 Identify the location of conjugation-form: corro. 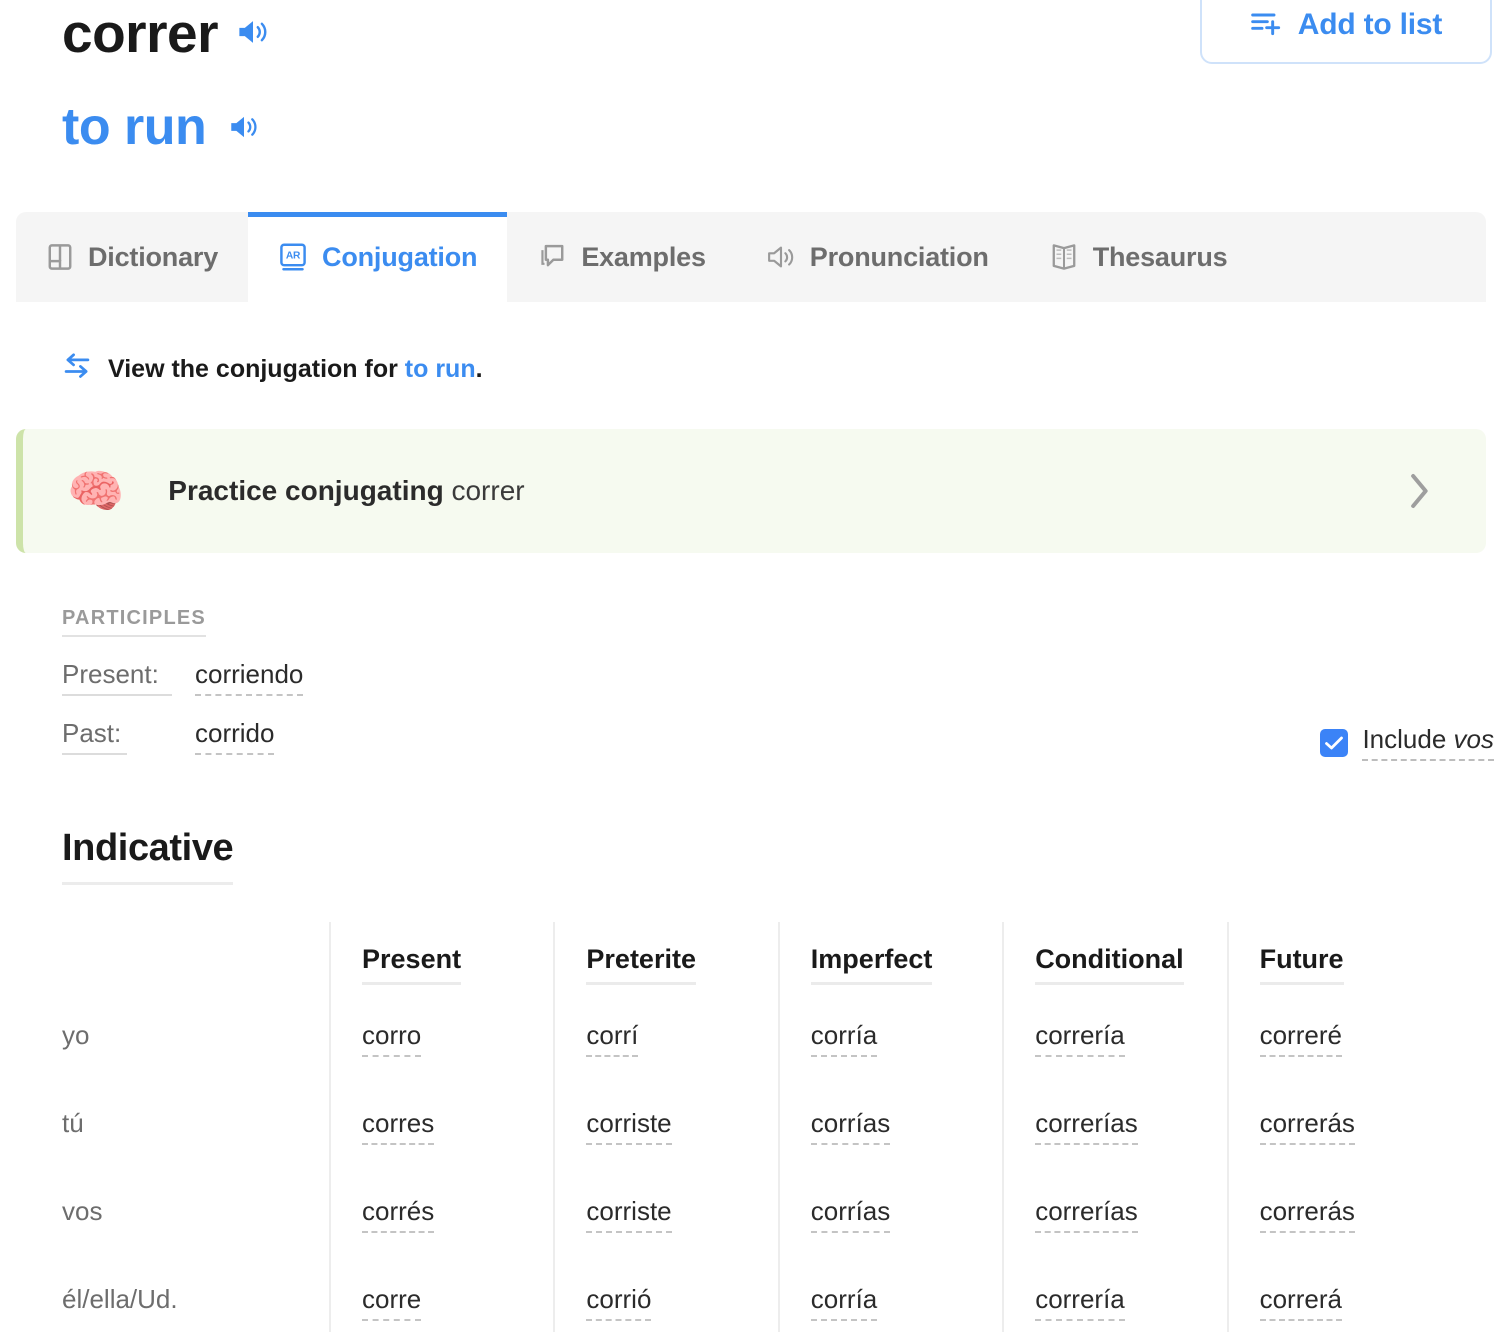
(392, 1038).